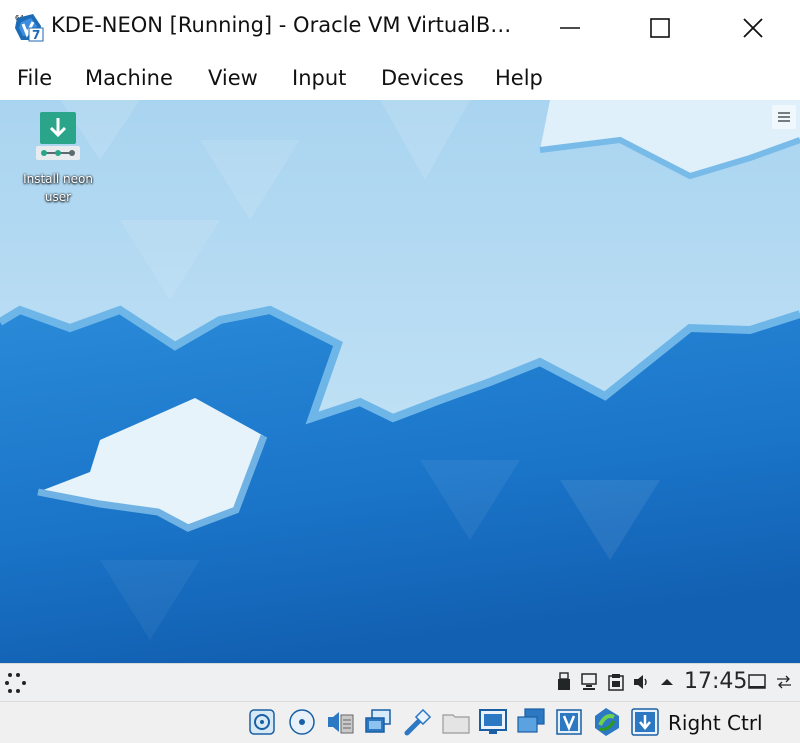 Image resolution: width=800 pixels, height=743 pixels. Describe the element at coordinates (233, 78) in the screenshot. I see `menu-view: View` at that location.